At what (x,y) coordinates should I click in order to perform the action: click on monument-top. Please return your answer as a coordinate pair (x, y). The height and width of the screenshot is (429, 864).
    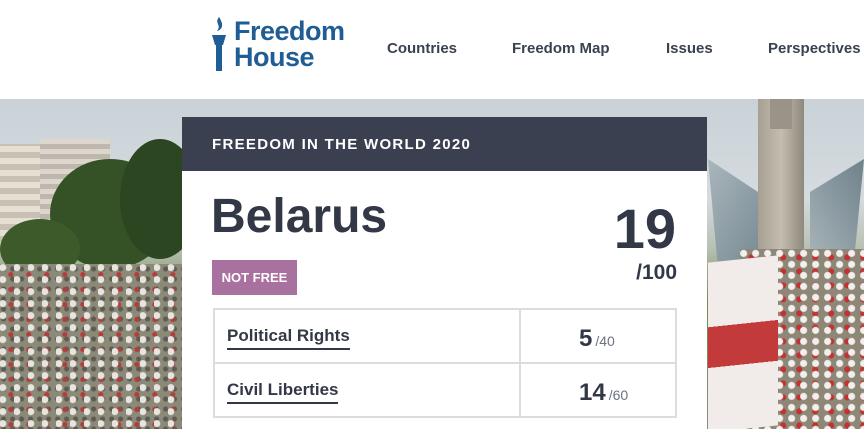
    Looking at the image, I should click on (781, 114).